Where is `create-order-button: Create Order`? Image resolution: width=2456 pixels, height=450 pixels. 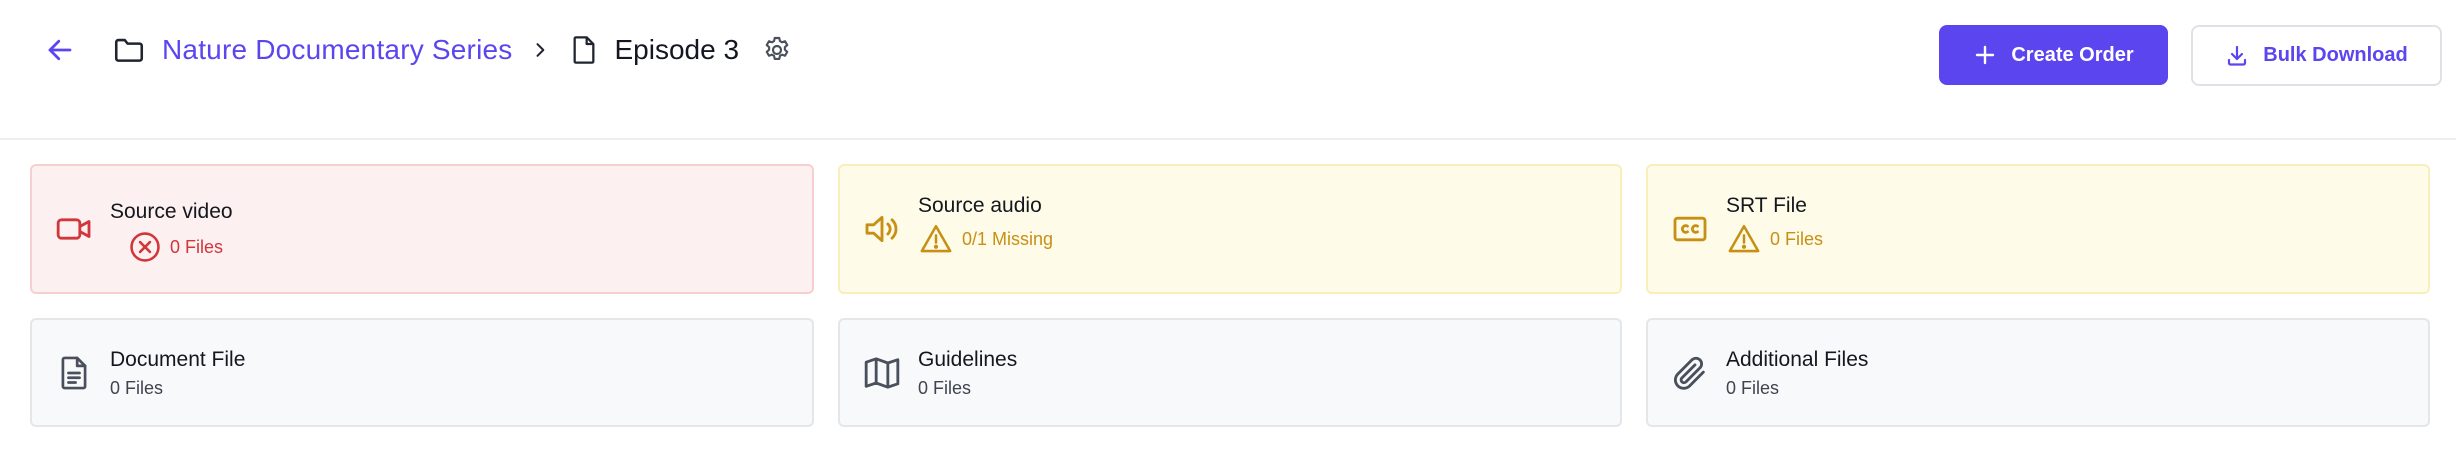 create-order-button: Create Order is located at coordinates (2053, 55).